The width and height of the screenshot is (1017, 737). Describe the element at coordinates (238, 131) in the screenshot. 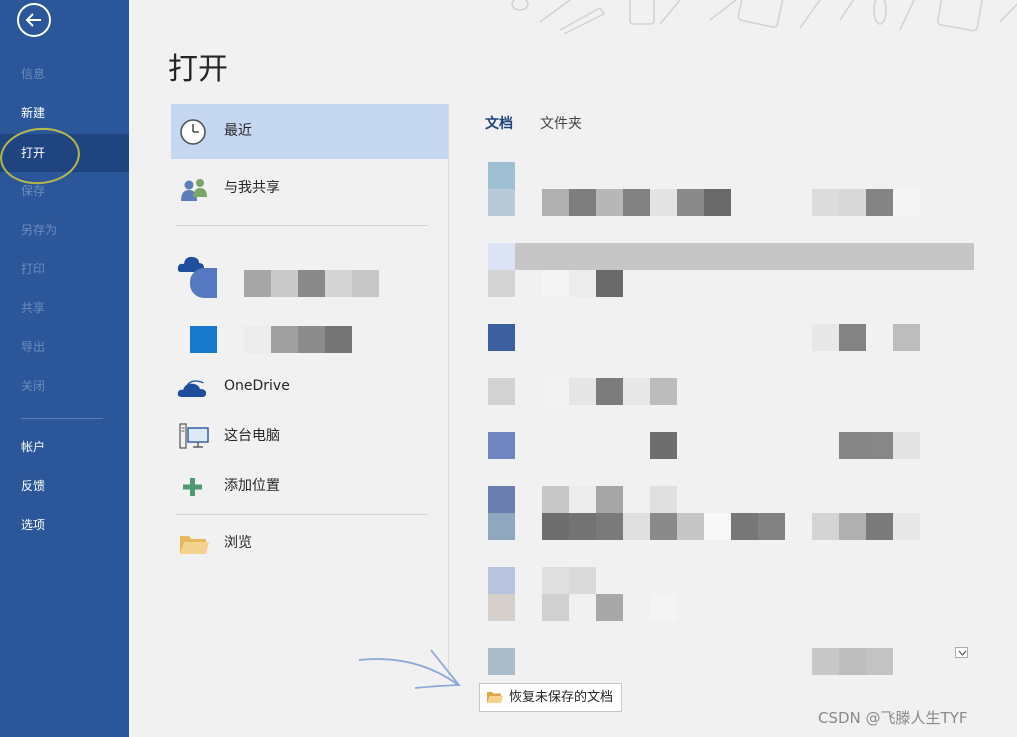

I see `location-recent-label: 最近` at that location.